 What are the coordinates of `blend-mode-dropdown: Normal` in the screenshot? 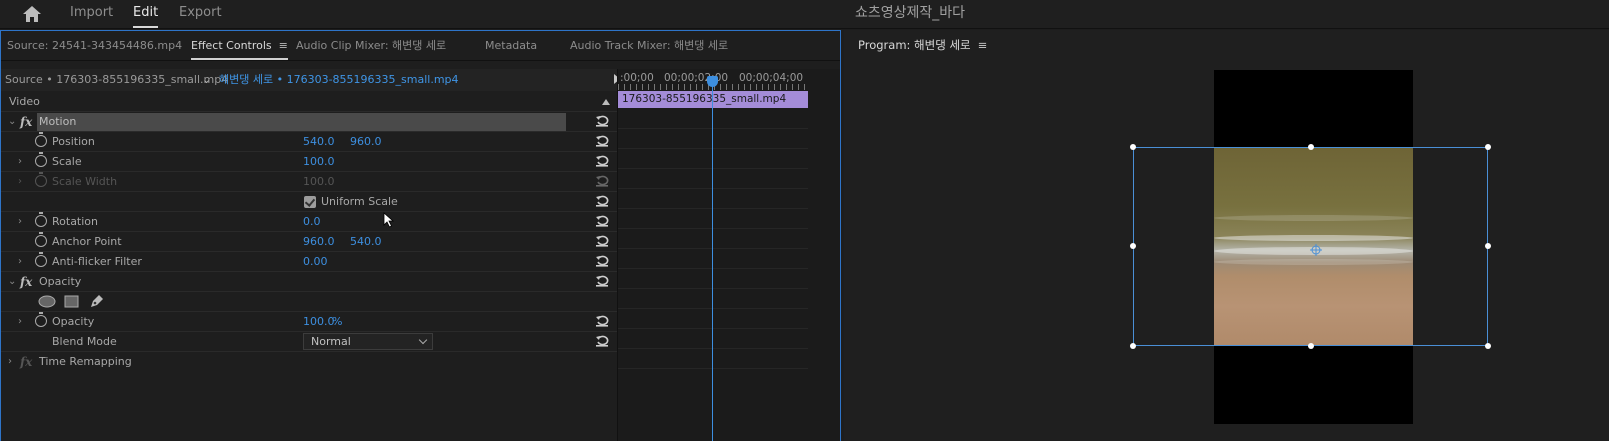 It's located at (368, 341).